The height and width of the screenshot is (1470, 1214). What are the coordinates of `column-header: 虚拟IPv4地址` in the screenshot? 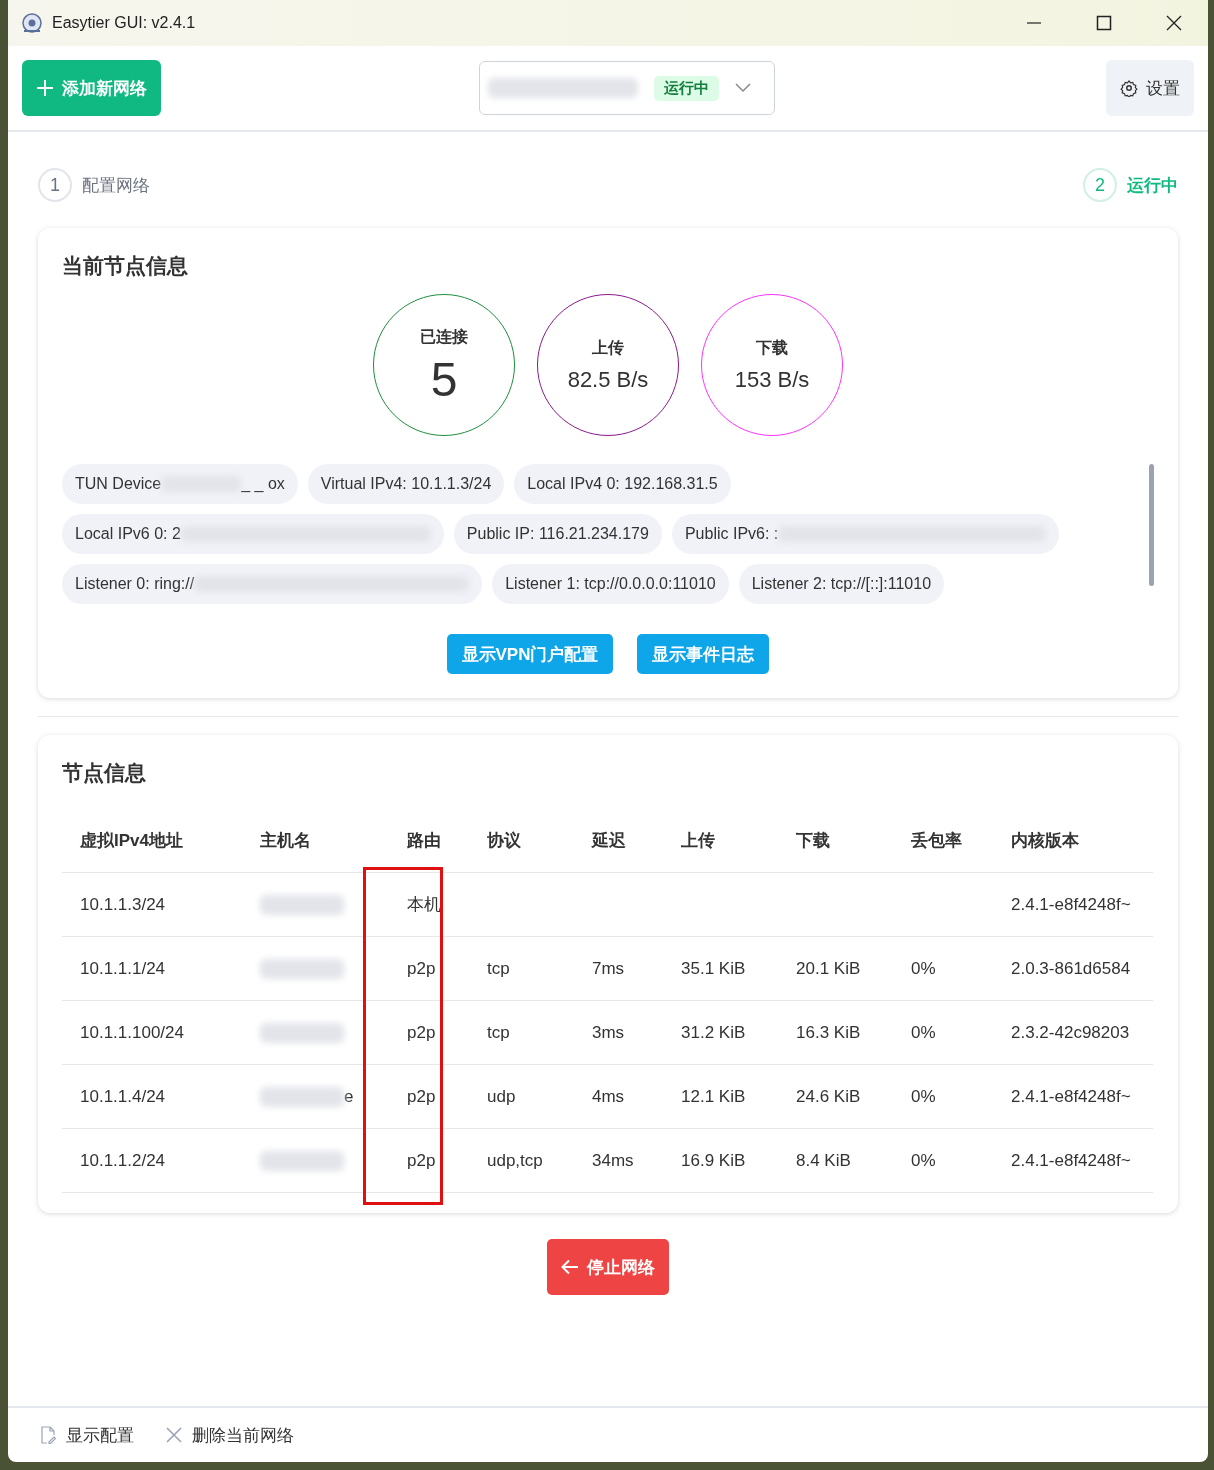 It's located at (152, 841).